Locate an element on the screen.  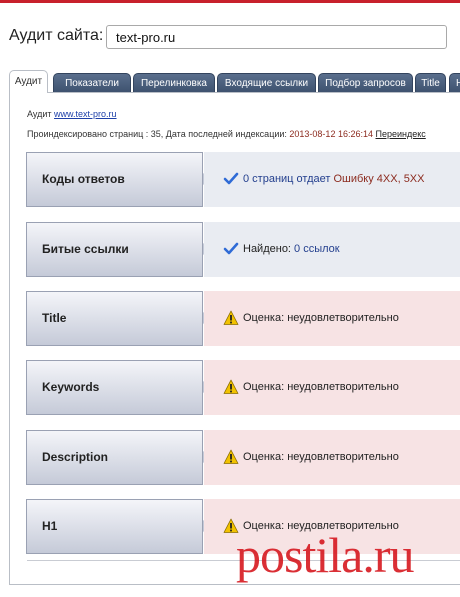
result-row-title: Title Оценка: неудовлетворительно is located at coordinates (243, 318).